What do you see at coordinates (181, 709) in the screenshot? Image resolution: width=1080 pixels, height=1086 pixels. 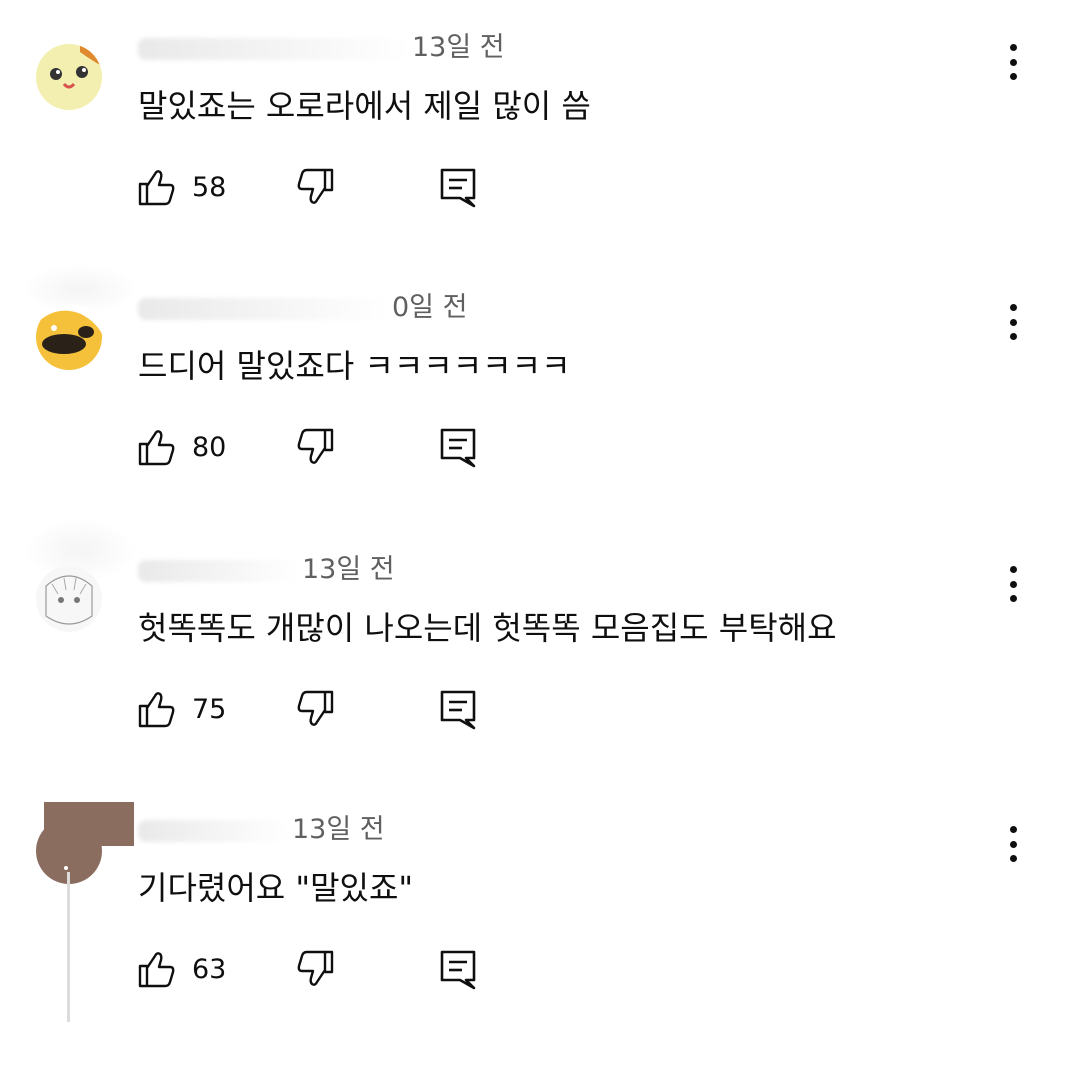 I see `like-button: 75` at bounding box center [181, 709].